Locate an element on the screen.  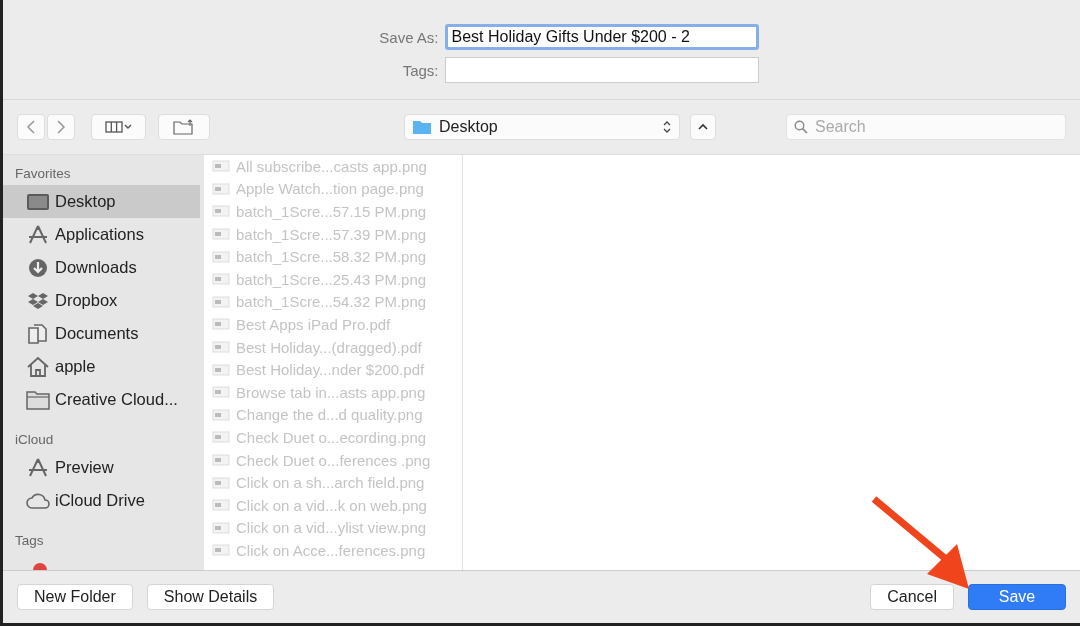
sidebar-item: Documents is located at coordinates (101, 333).